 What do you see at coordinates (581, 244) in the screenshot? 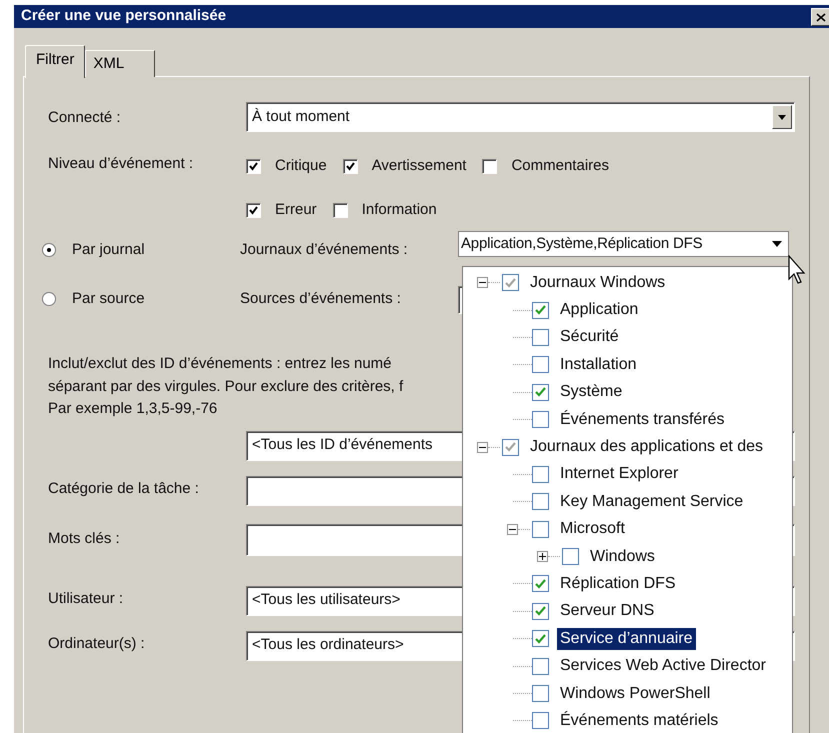
I see `field-value: Application,Système,Réplication DFS` at bounding box center [581, 244].